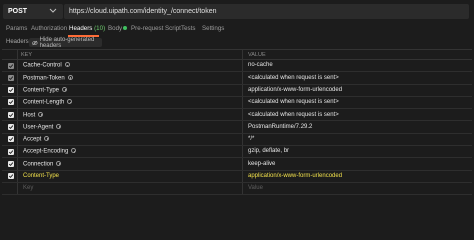 The width and height of the screenshot is (474, 240). I want to click on table-row: Accept-Encoding gzip, deflate, br, so click(237, 152).